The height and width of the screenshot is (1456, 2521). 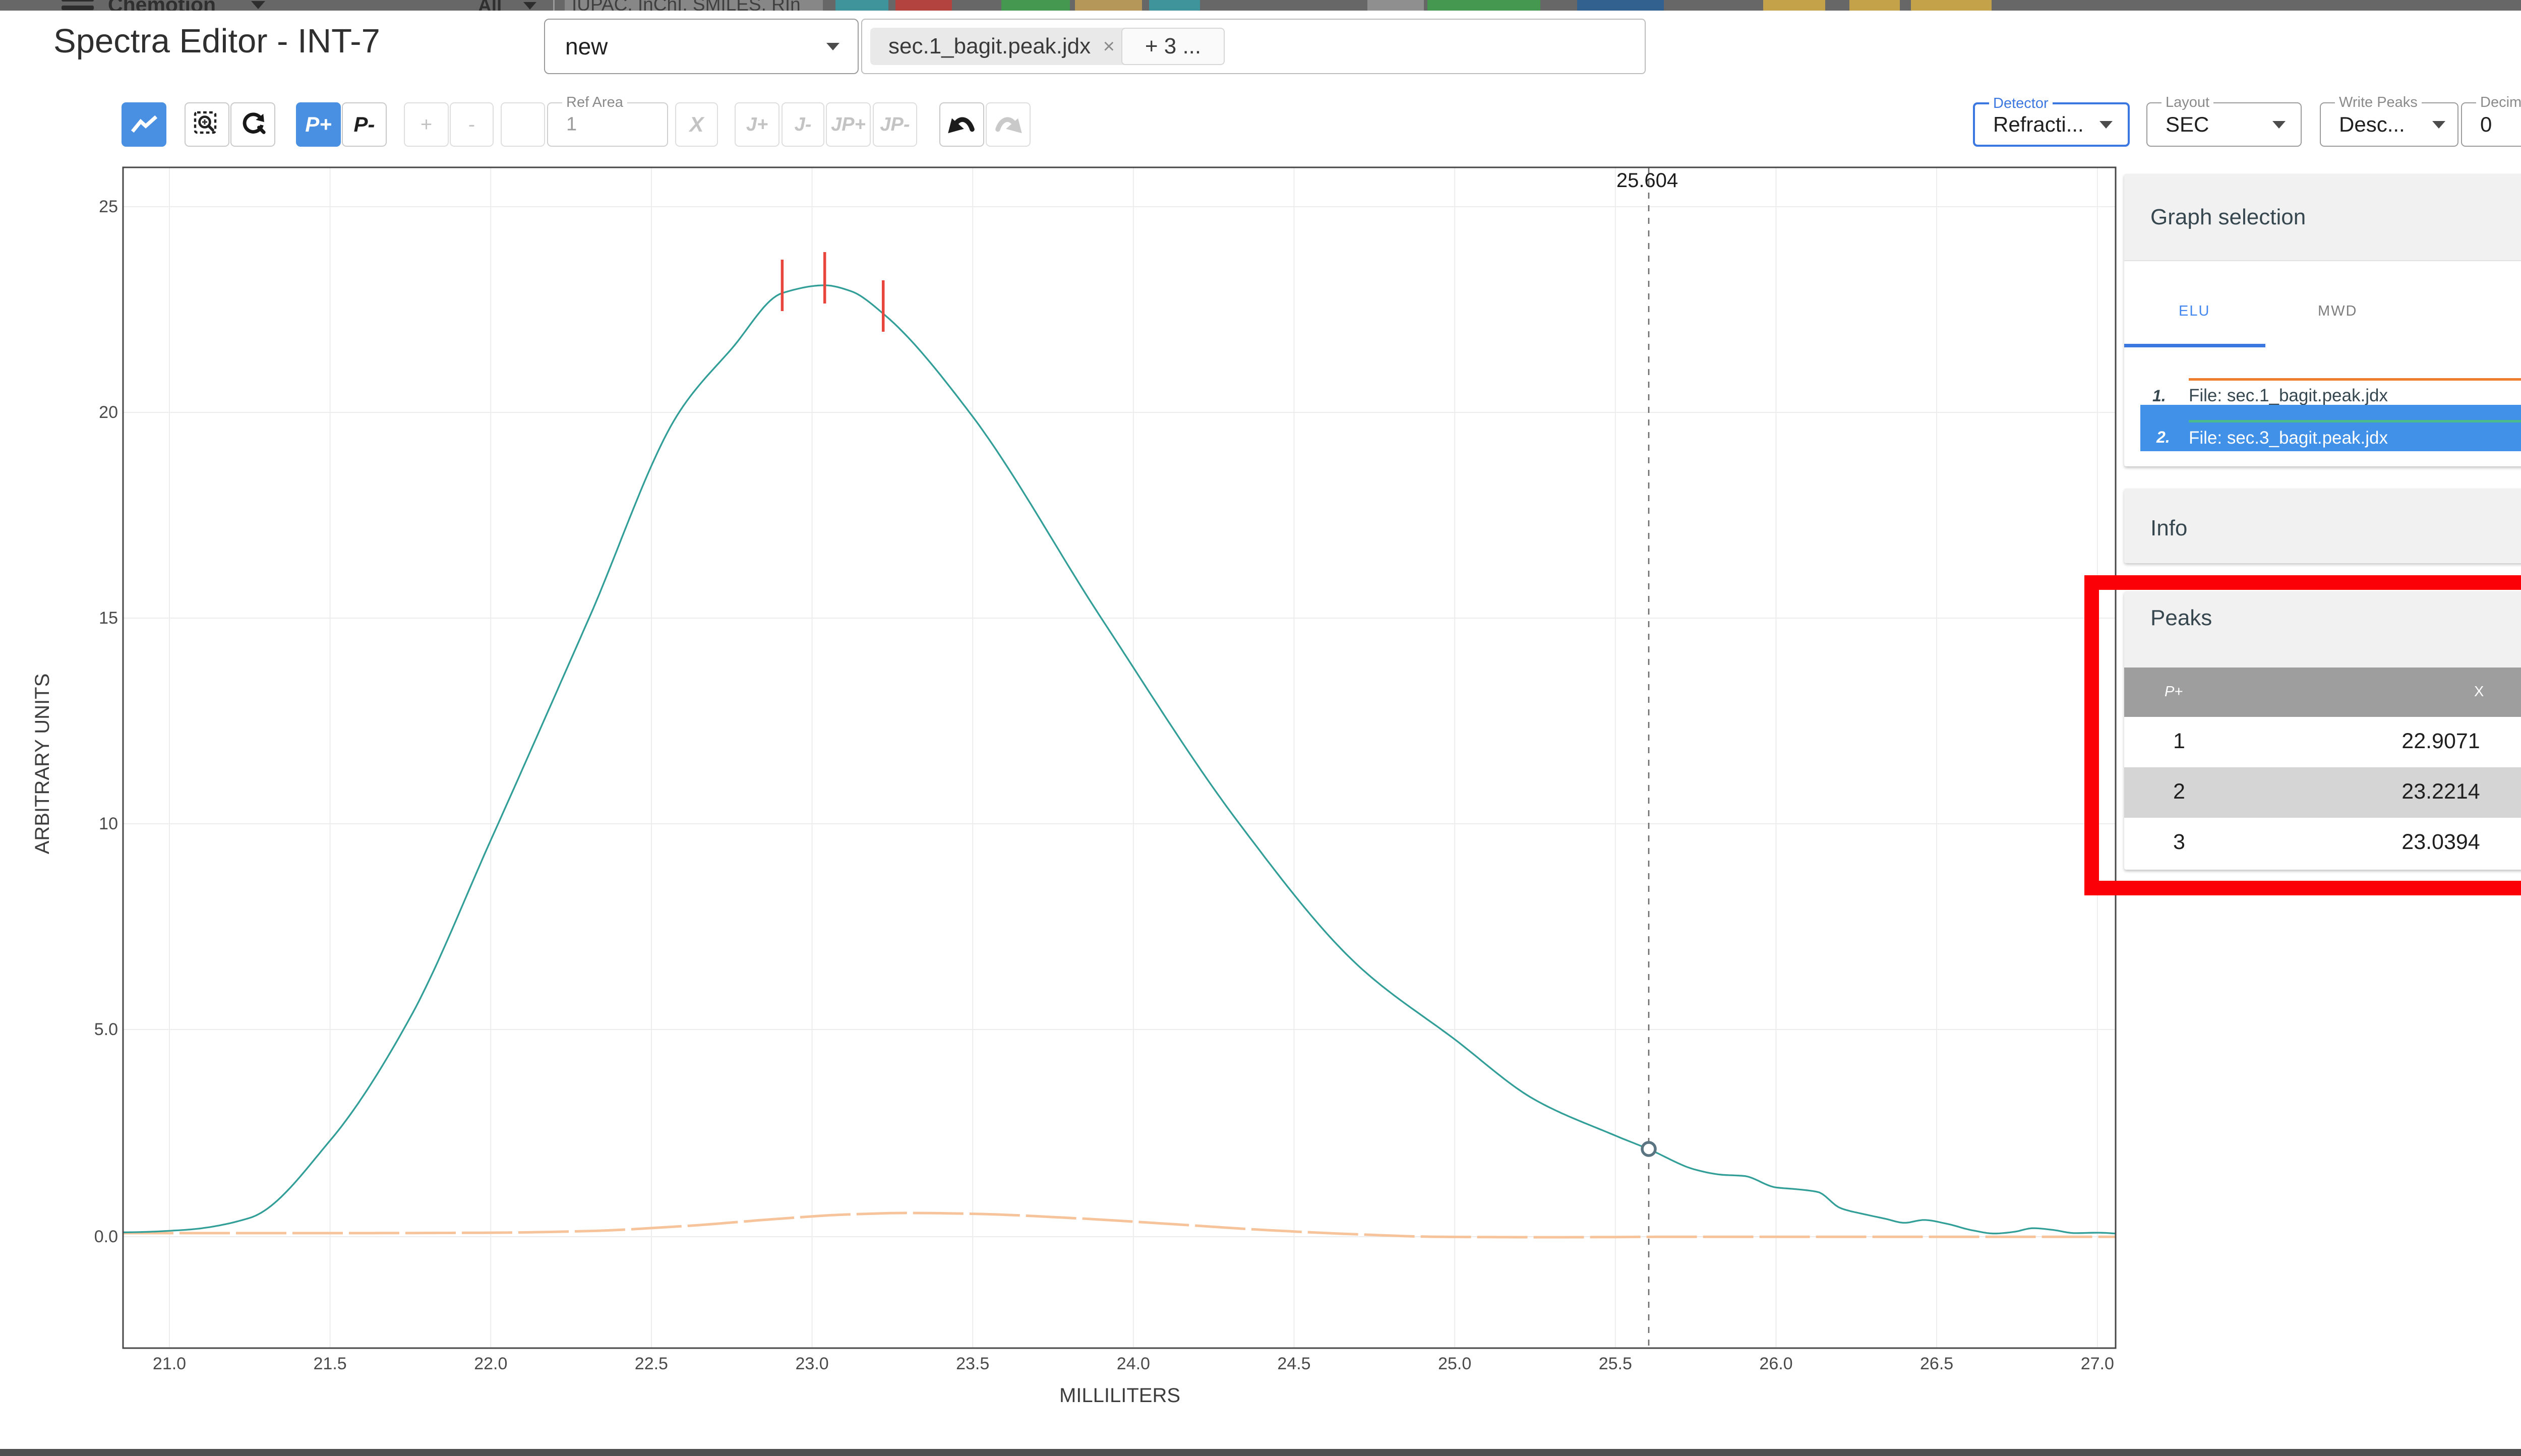 What do you see at coordinates (972, 1363) in the screenshot?
I see `svg-text: 23.5` at bounding box center [972, 1363].